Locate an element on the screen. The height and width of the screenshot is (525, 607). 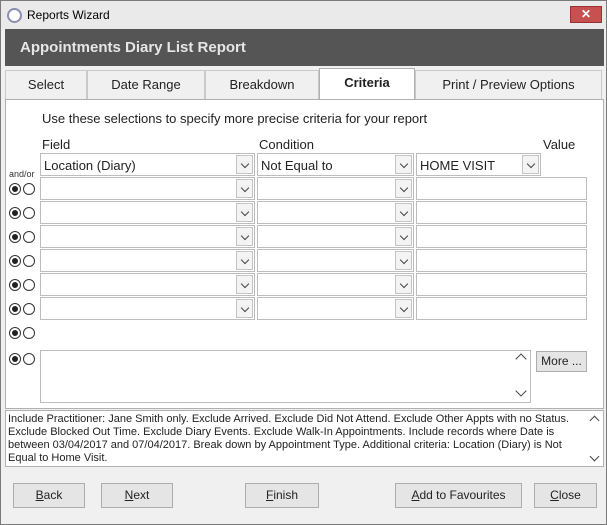
app-icon is located at coordinates (14, 15).